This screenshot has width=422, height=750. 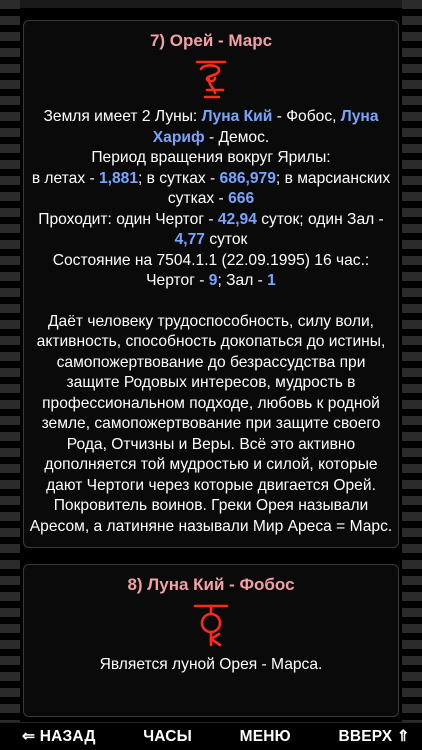 I want to click on scroll-up-button: ВВЕРХ ⇑, so click(x=374, y=736).